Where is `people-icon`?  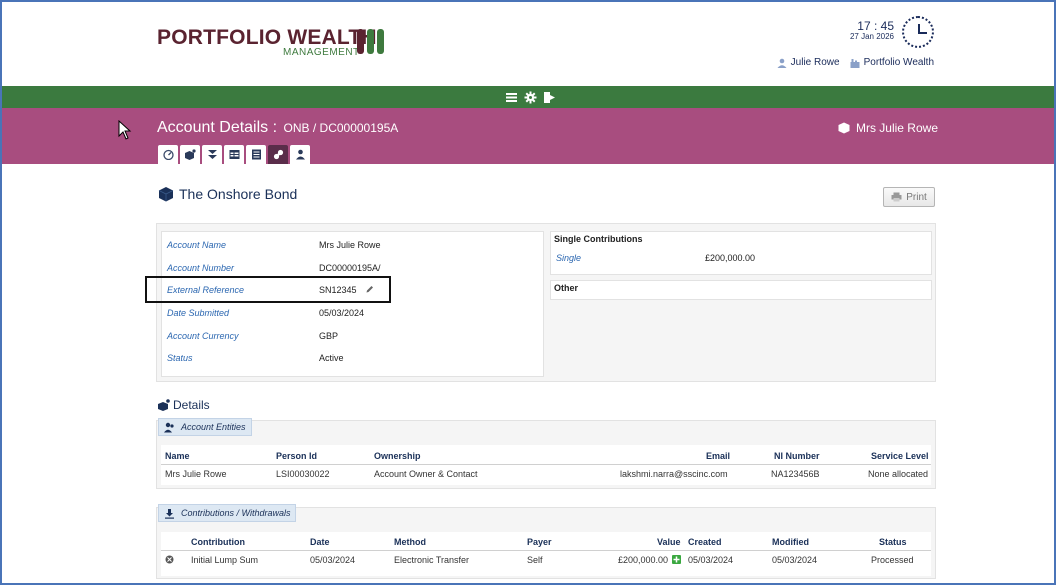 people-icon is located at coordinates (169, 427).